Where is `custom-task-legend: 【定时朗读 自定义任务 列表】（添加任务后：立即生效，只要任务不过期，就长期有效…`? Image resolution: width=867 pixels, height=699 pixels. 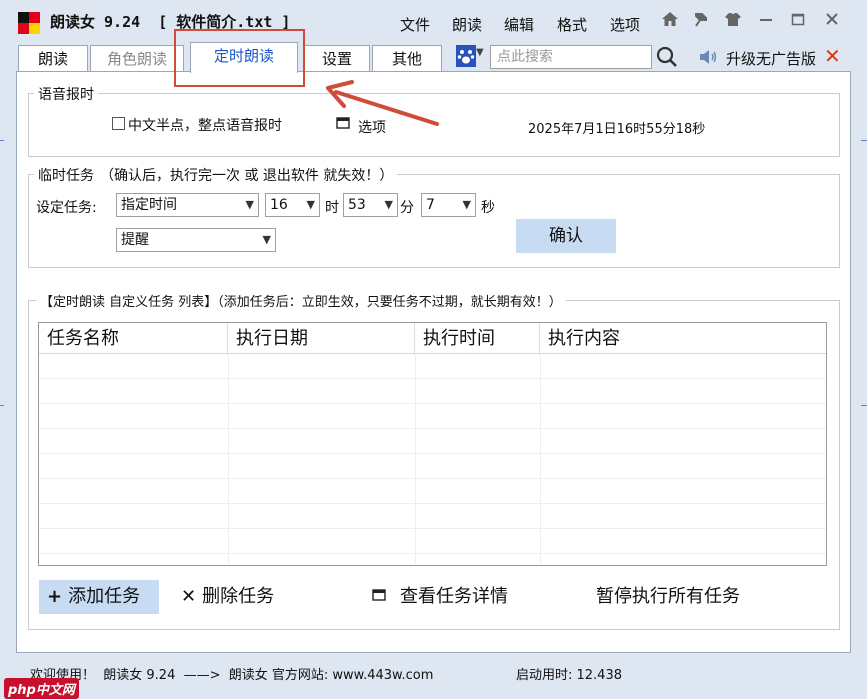 custom-task-legend: 【定时朗读 自定义任务 列表】（添加任务后：立即生效，只要任务不过期，就长期有效… is located at coordinates (301, 300).